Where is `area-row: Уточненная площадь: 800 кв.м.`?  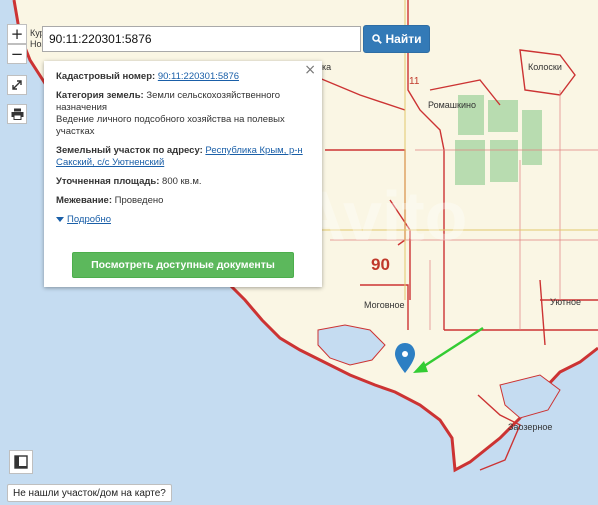 area-row: Уточненная площадь: 800 кв.м. is located at coordinates (183, 182).